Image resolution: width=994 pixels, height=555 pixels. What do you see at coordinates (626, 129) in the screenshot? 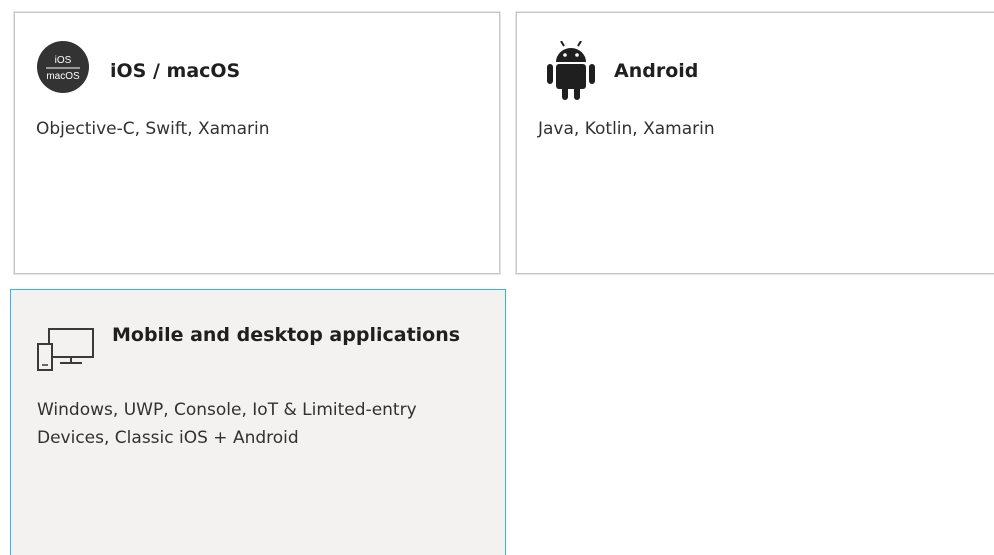
I see `android-description: Java, Kotlin, Xamarin` at bounding box center [626, 129].